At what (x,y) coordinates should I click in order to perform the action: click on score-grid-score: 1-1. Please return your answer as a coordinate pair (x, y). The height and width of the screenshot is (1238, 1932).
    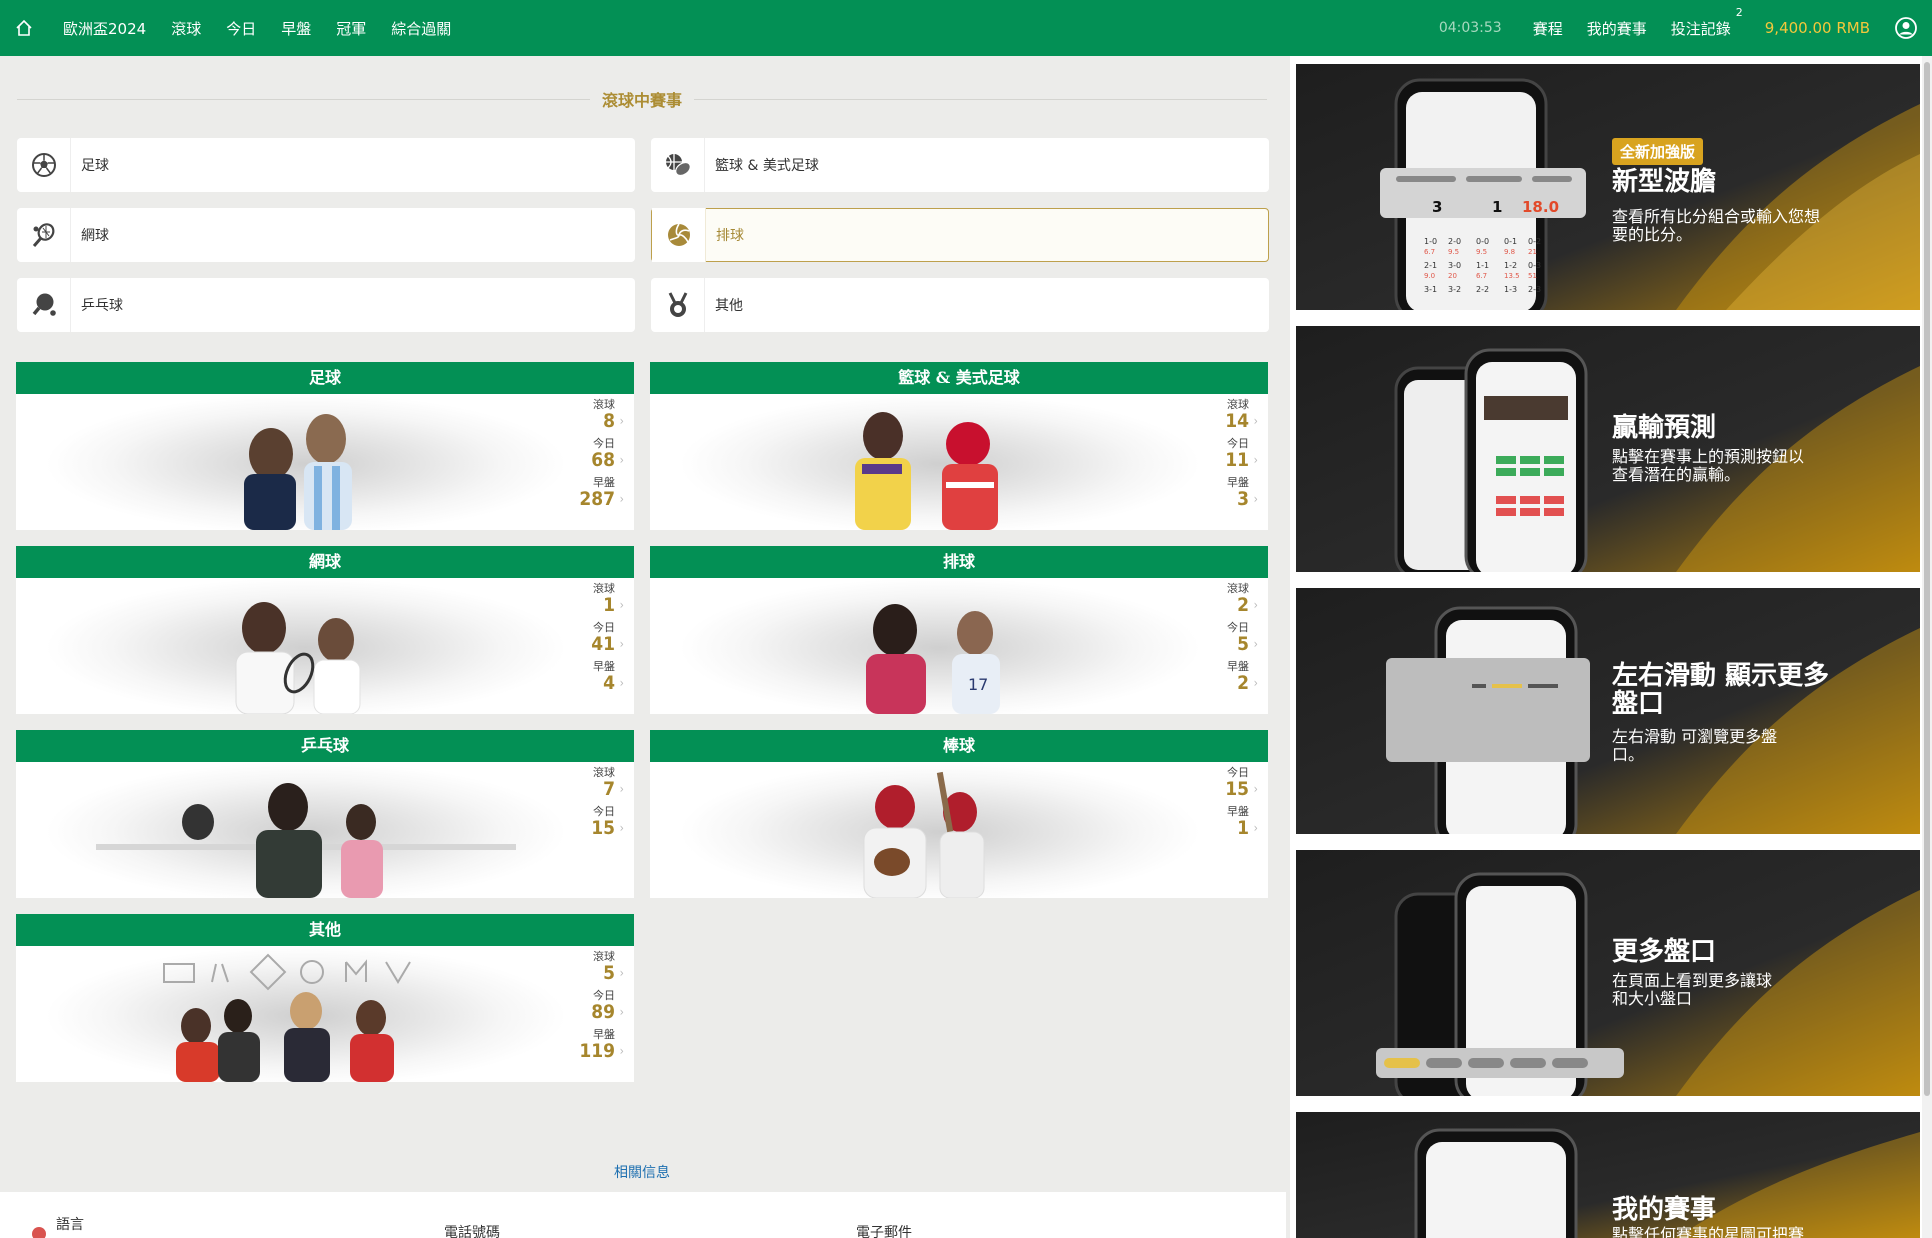
    Looking at the image, I should click on (1482, 265).